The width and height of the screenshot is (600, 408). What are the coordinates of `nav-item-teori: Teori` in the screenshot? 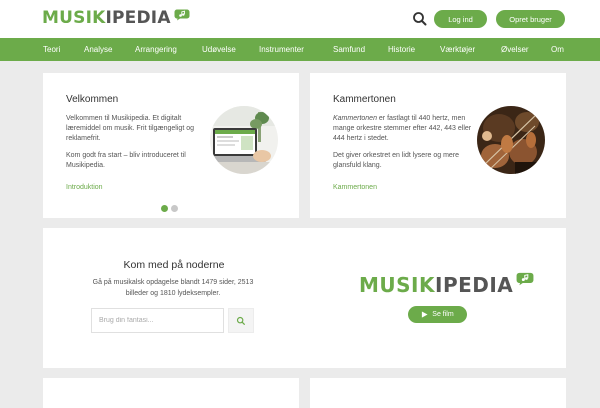 It's located at (51, 49).